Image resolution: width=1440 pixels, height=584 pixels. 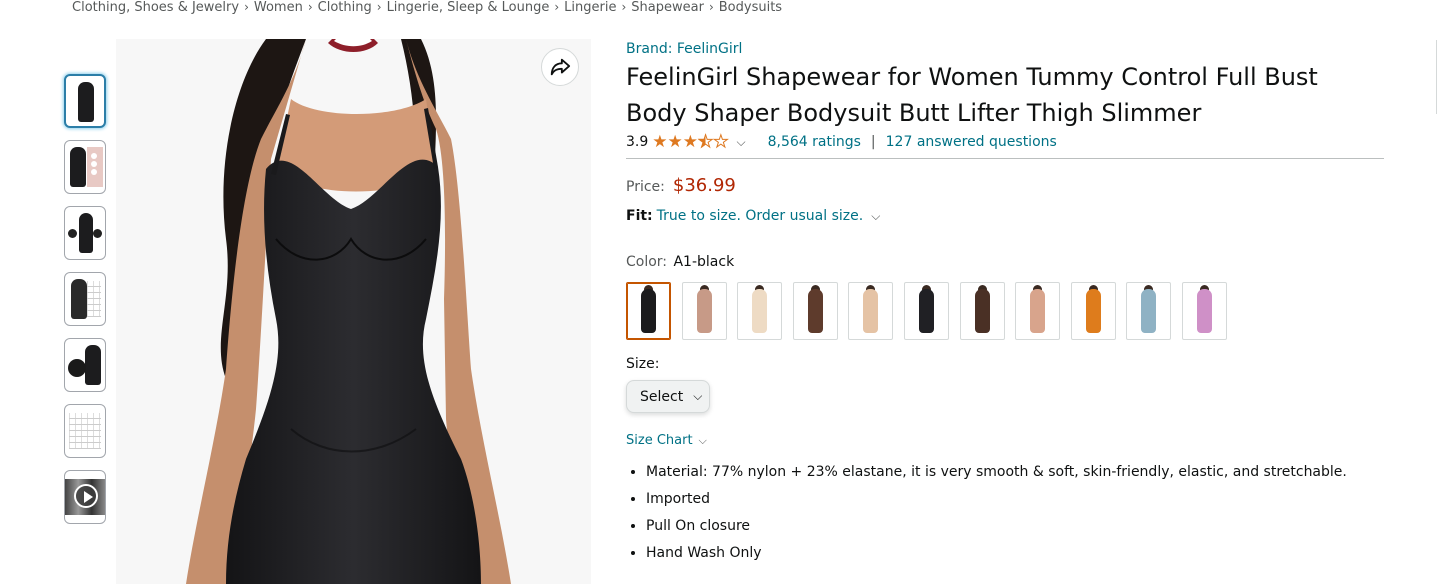 What do you see at coordinates (1016, 499) in the screenshot?
I see `feature-bullet: Imported` at bounding box center [1016, 499].